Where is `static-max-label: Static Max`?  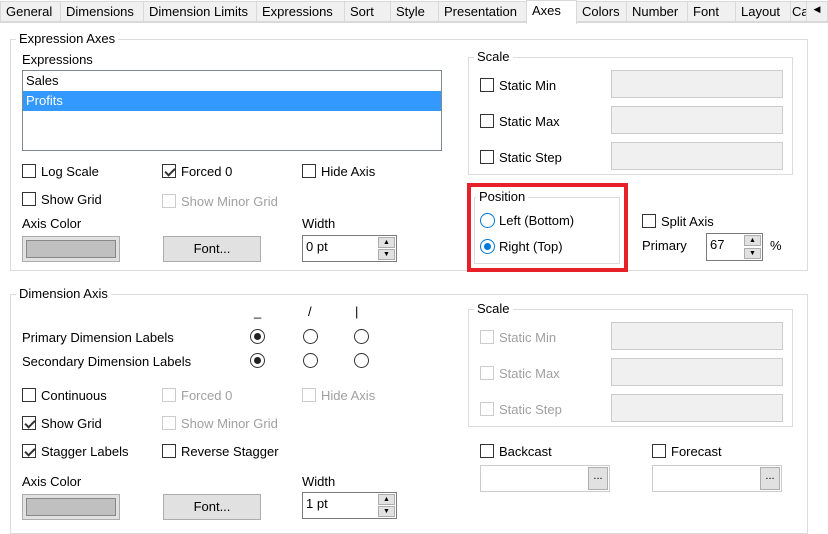
static-max-label: Static Max is located at coordinates (529, 121).